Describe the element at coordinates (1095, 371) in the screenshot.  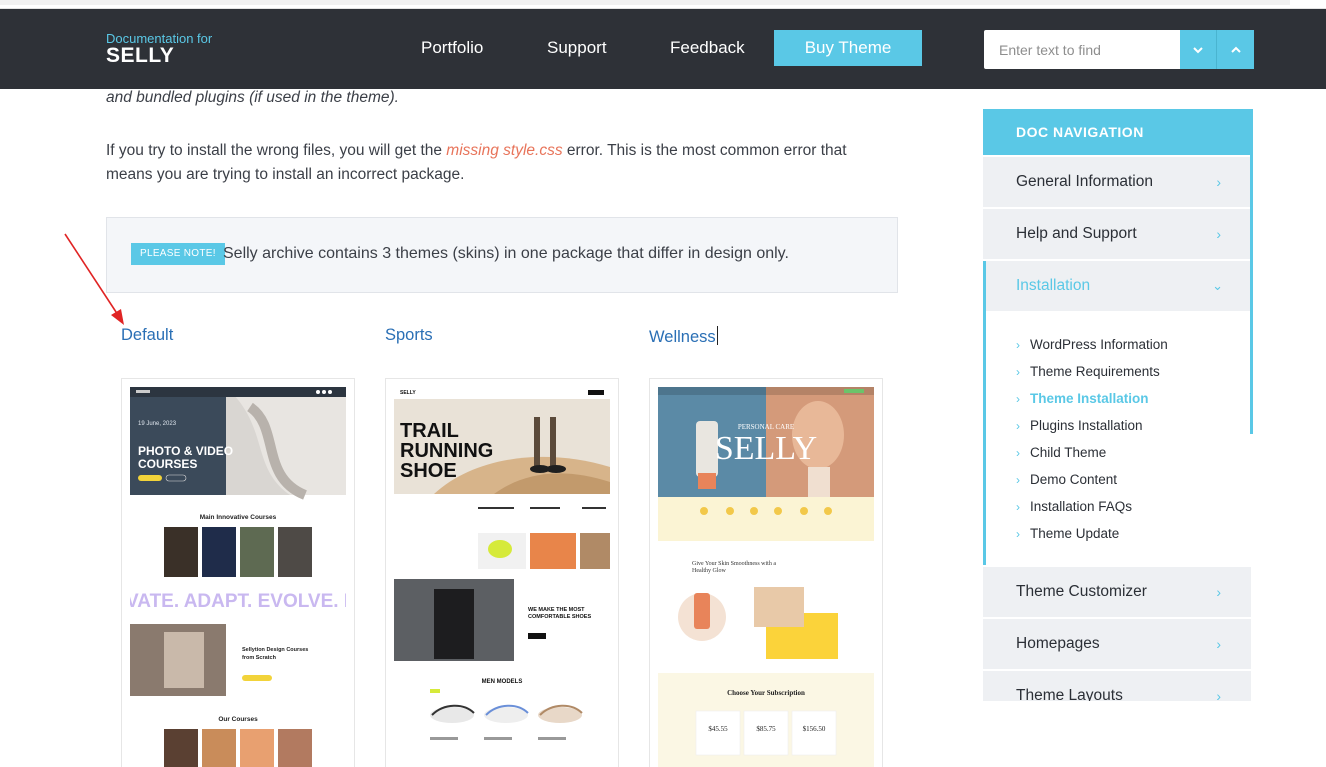
I see `sidebar-sub-label: Theme Requirements` at that location.